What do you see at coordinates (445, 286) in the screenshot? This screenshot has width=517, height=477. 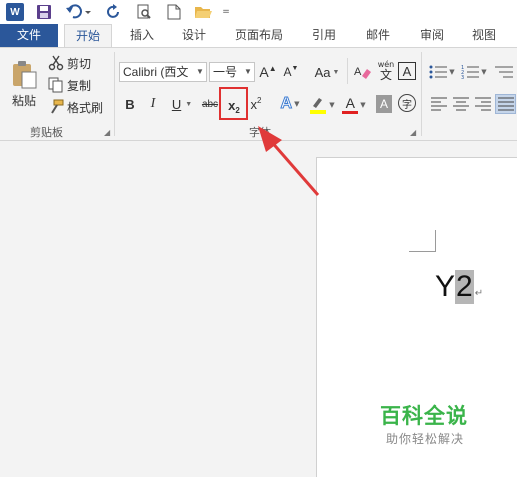 I see `text-run: Y` at bounding box center [445, 286].